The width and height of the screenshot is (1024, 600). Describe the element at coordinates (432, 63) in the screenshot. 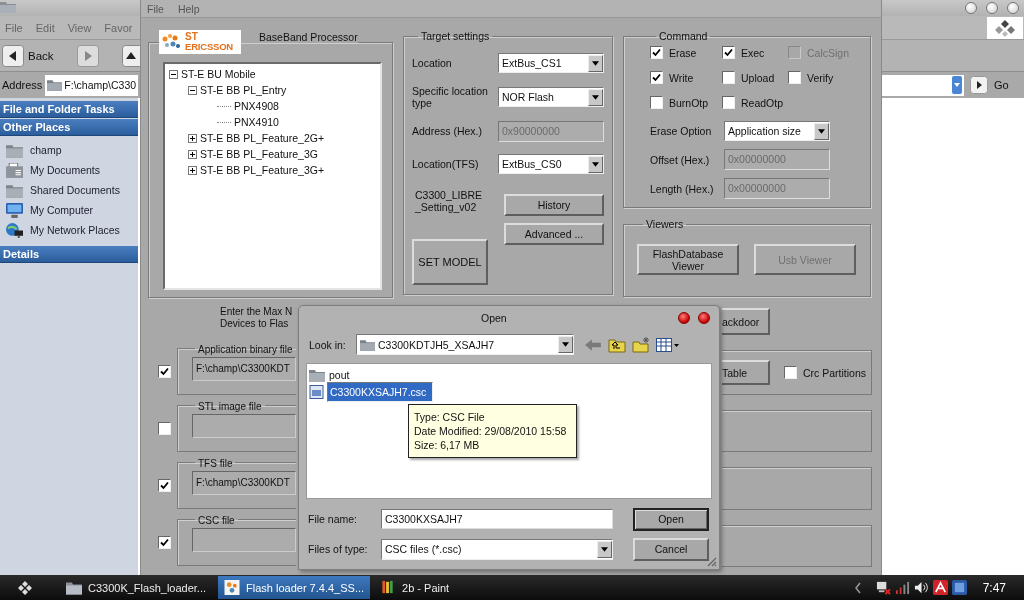

I see `field-label: Location` at that location.